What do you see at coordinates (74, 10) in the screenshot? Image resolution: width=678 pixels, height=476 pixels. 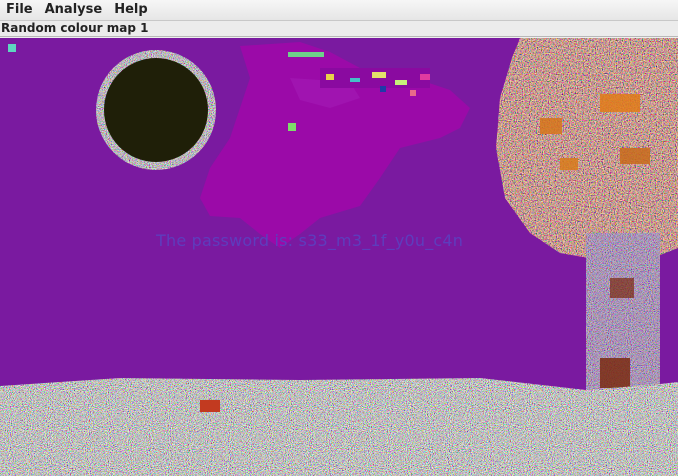 I see `menu-analyse: Analyse` at bounding box center [74, 10].